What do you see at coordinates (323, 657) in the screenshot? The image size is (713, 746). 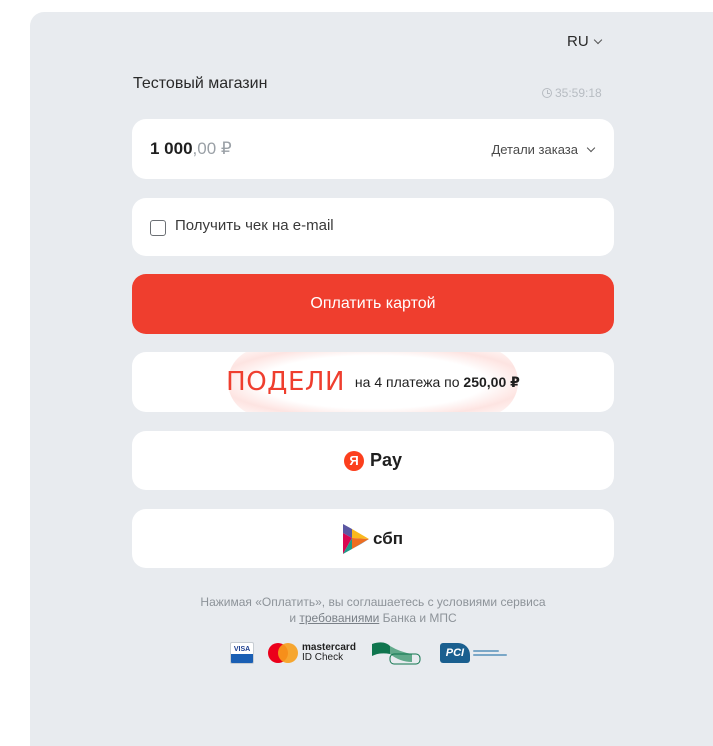 I see `mastercard-id-check: ID Check` at bounding box center [323, 657].